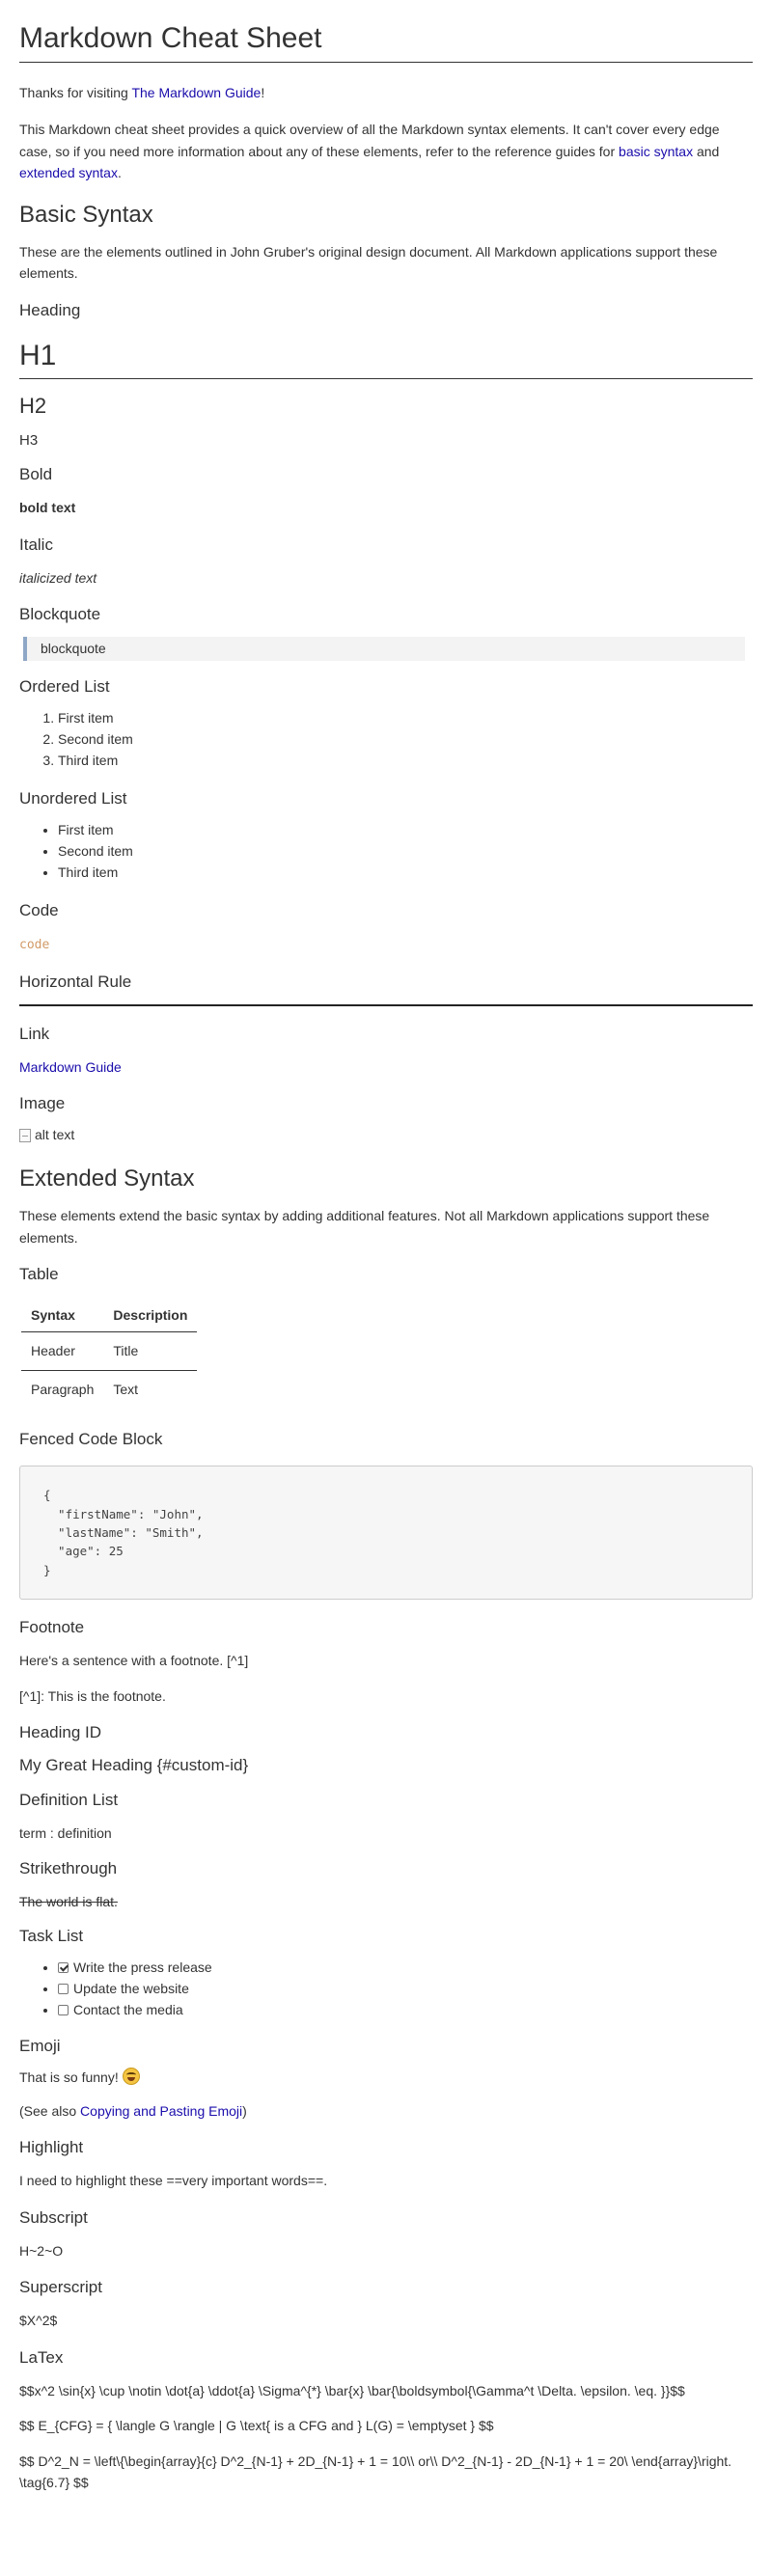 This screenshot has height=2576, width=772. What do you see at coordinates (60, 1732) in the screenshot?
I see `heading-id-section-label: Heading ID` at bounding box center [60, 1732].